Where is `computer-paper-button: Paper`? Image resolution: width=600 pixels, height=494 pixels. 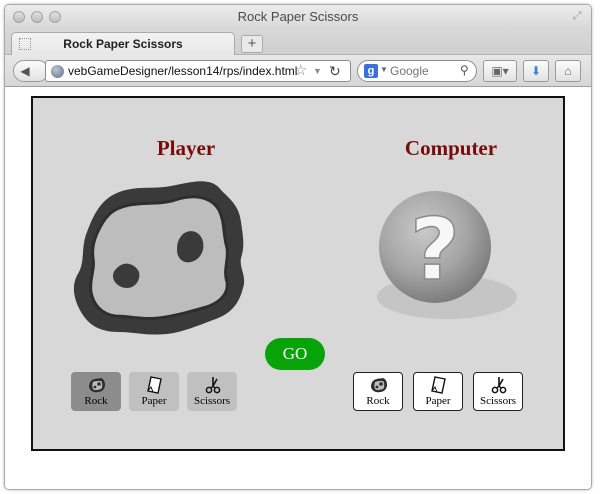 computer-paper-button: Paper is located at coordinates (438, 391).